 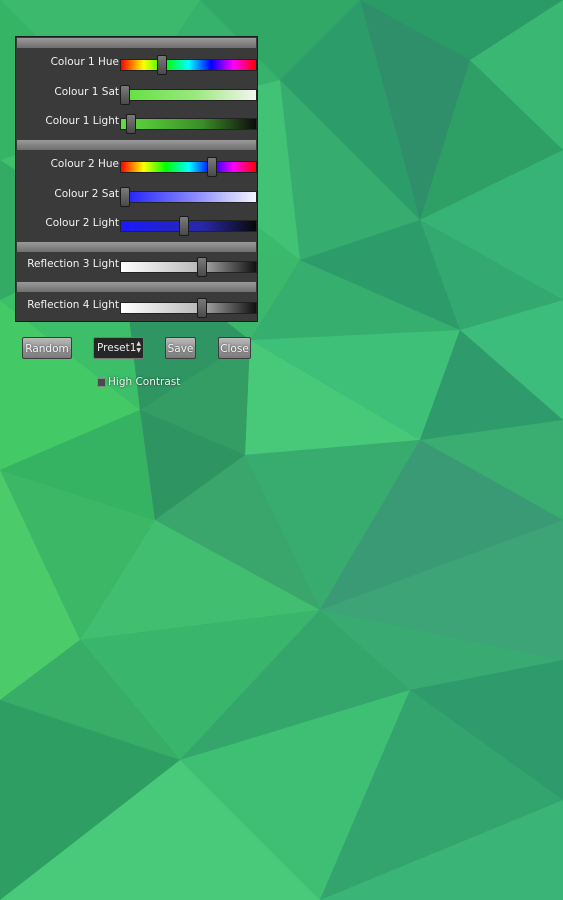 I want to click on reflection4-light-row: Reflection 4 Light, so click(x=136, y=307).